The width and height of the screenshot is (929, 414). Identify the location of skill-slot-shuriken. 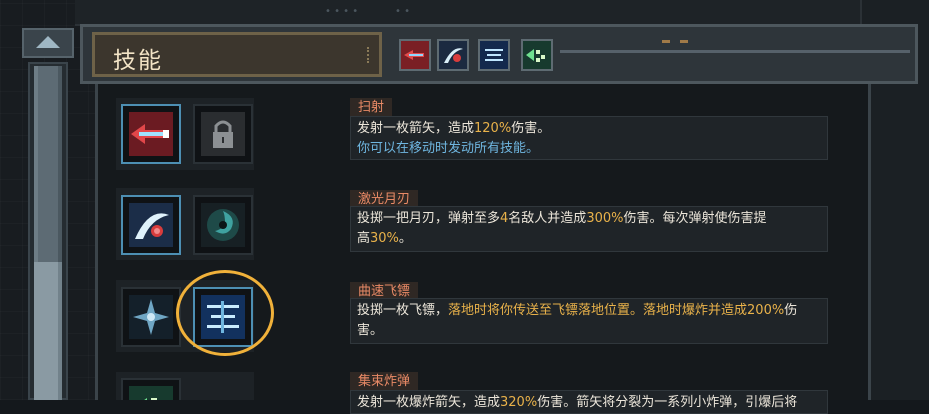
(151, 317).